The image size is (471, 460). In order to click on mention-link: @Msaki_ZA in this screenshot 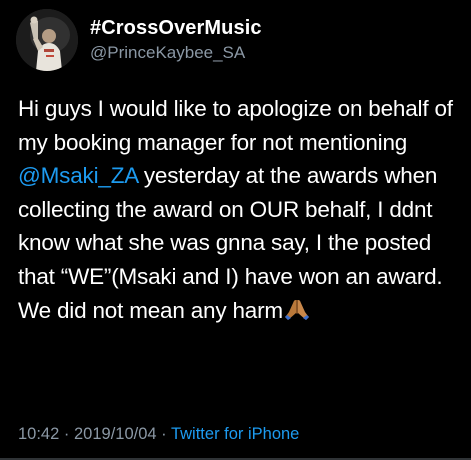, I will do `click(78, 175)`.